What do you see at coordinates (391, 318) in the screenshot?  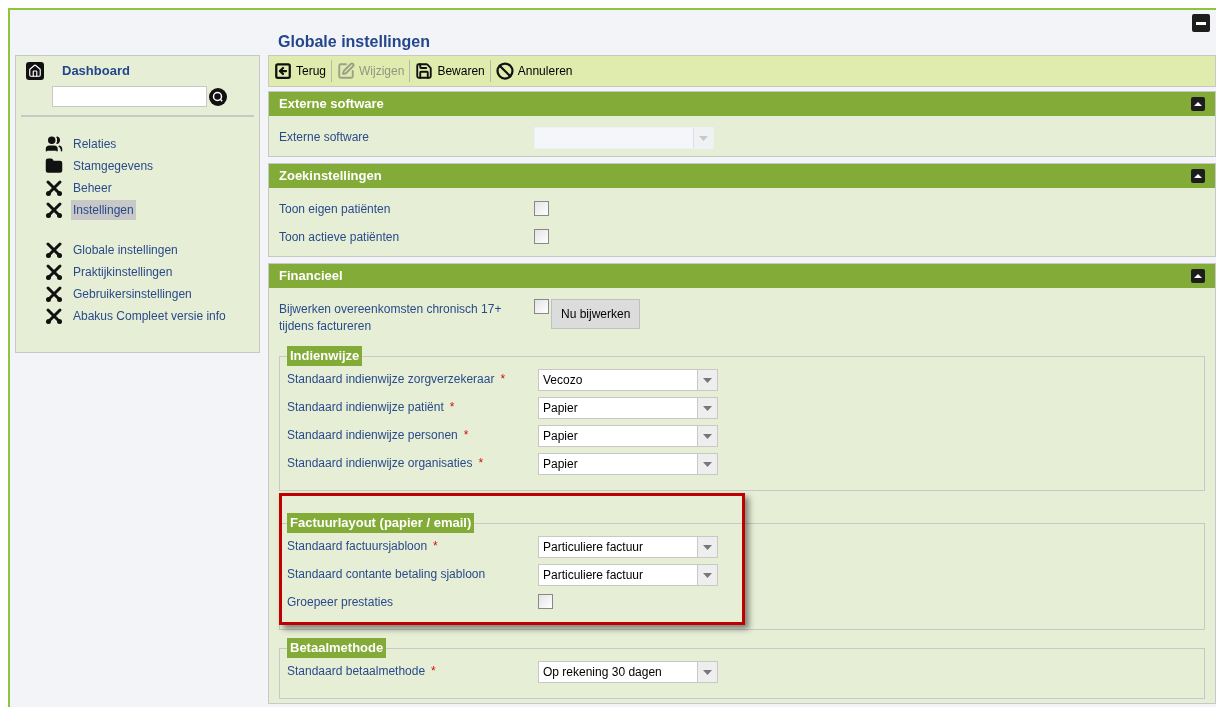 I see `field-label: Bijwerken overeenkomsten chronisch 17+ tijdens factureren` at bounding box center [391, 318].